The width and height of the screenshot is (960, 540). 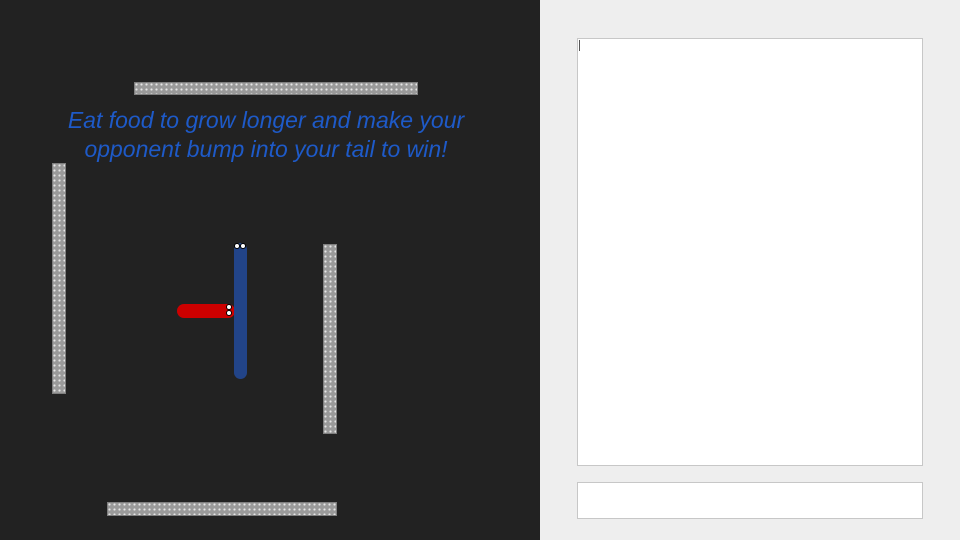 What do you see at coordinates (276, 88) in the screenshot?
I see `wall-top` at bounding box center [276, 88].